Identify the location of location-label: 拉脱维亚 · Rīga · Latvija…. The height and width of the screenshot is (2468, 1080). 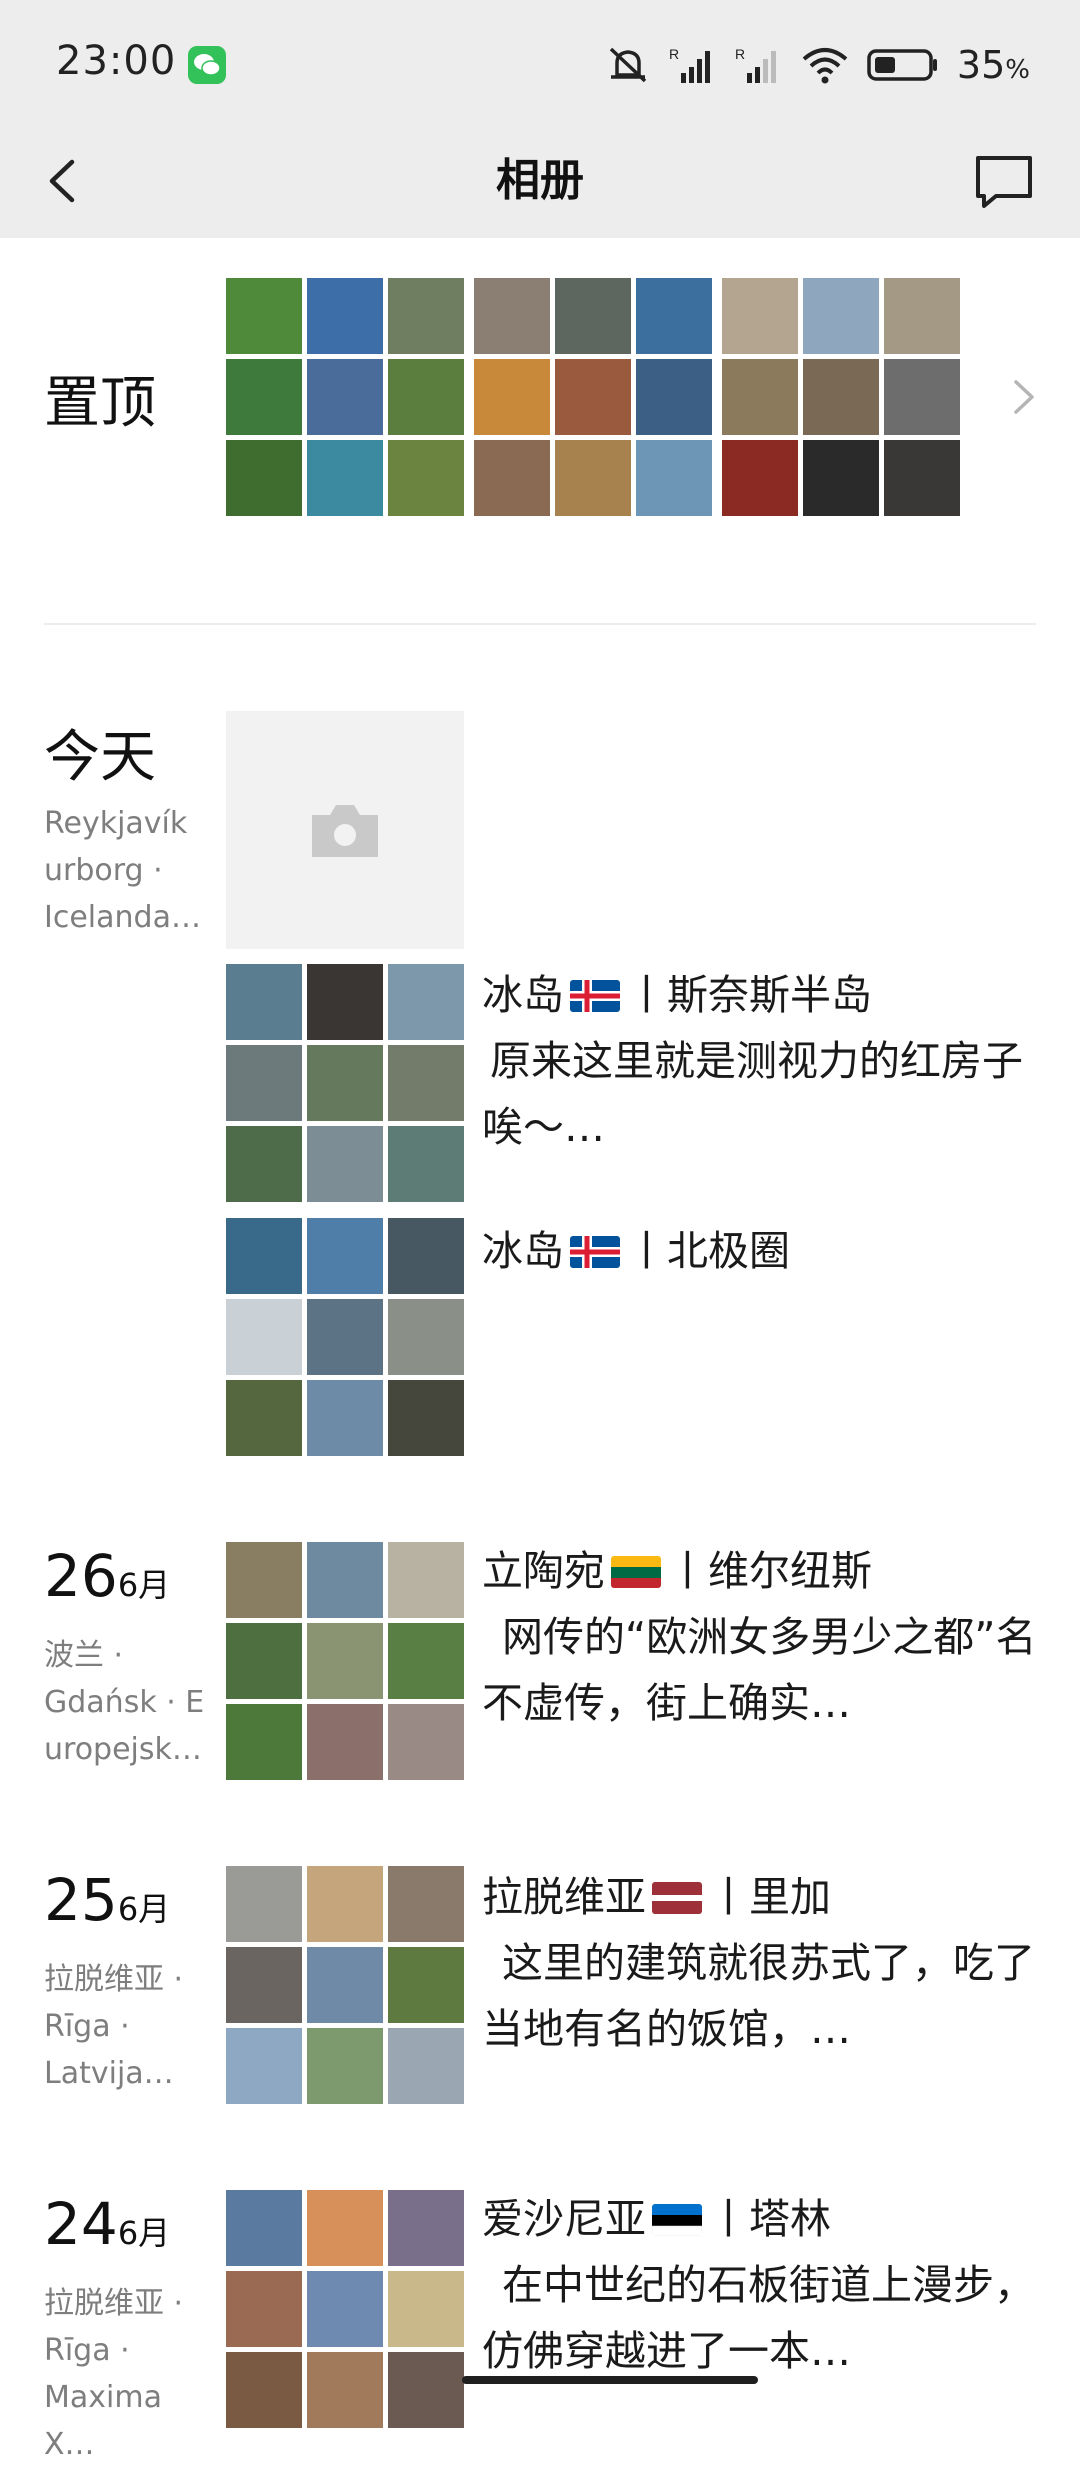
(114, 2026).